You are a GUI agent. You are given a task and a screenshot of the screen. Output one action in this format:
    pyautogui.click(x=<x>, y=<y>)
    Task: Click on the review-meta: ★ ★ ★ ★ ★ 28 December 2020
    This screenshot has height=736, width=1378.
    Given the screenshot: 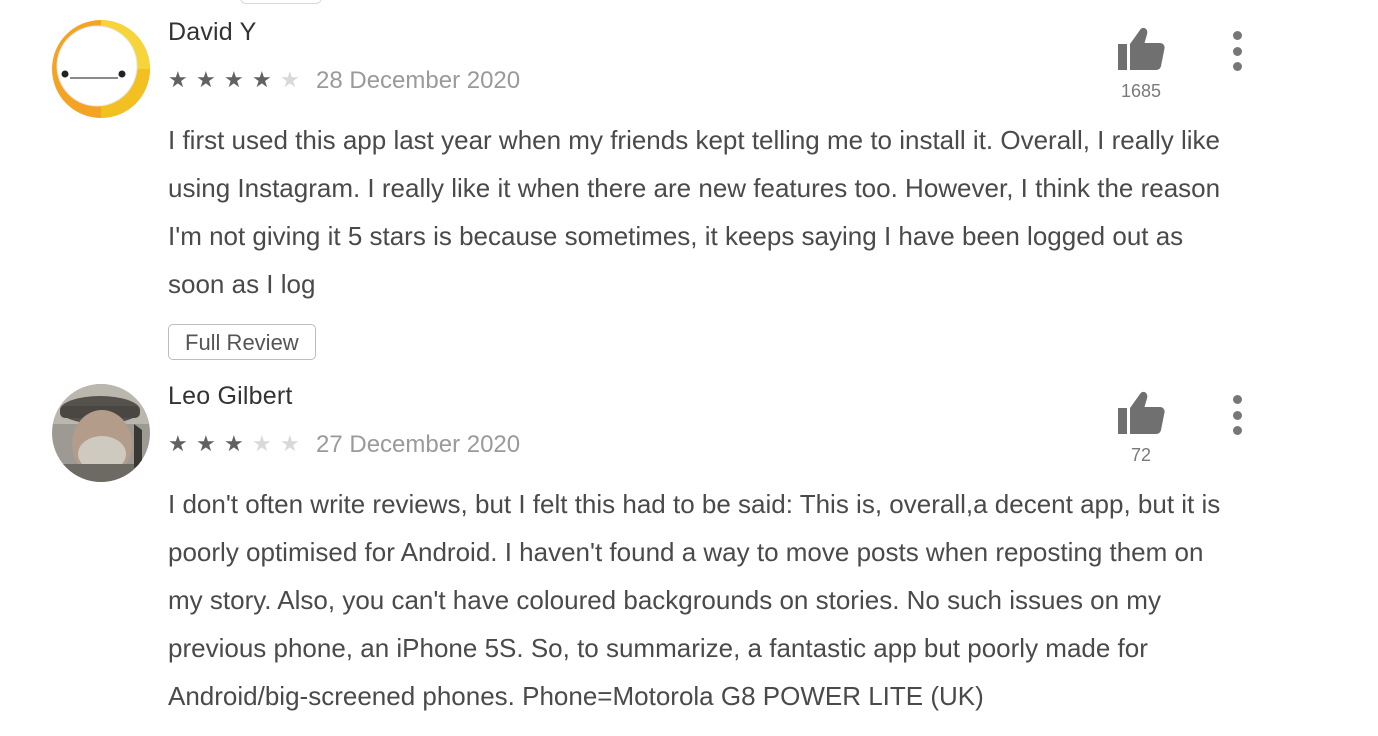 What is the action you would take?
    pyautogui.click(x=344, y=81)
    